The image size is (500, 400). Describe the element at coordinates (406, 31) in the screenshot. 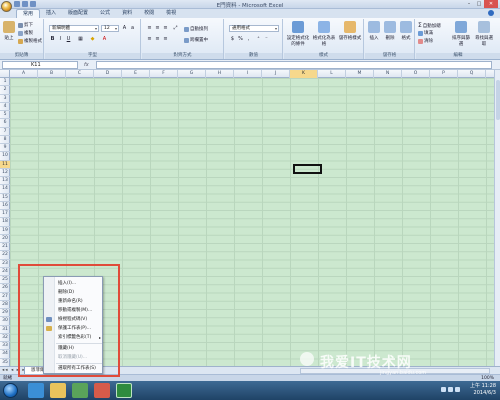

I see `format-cells-button: 格式` at that location.